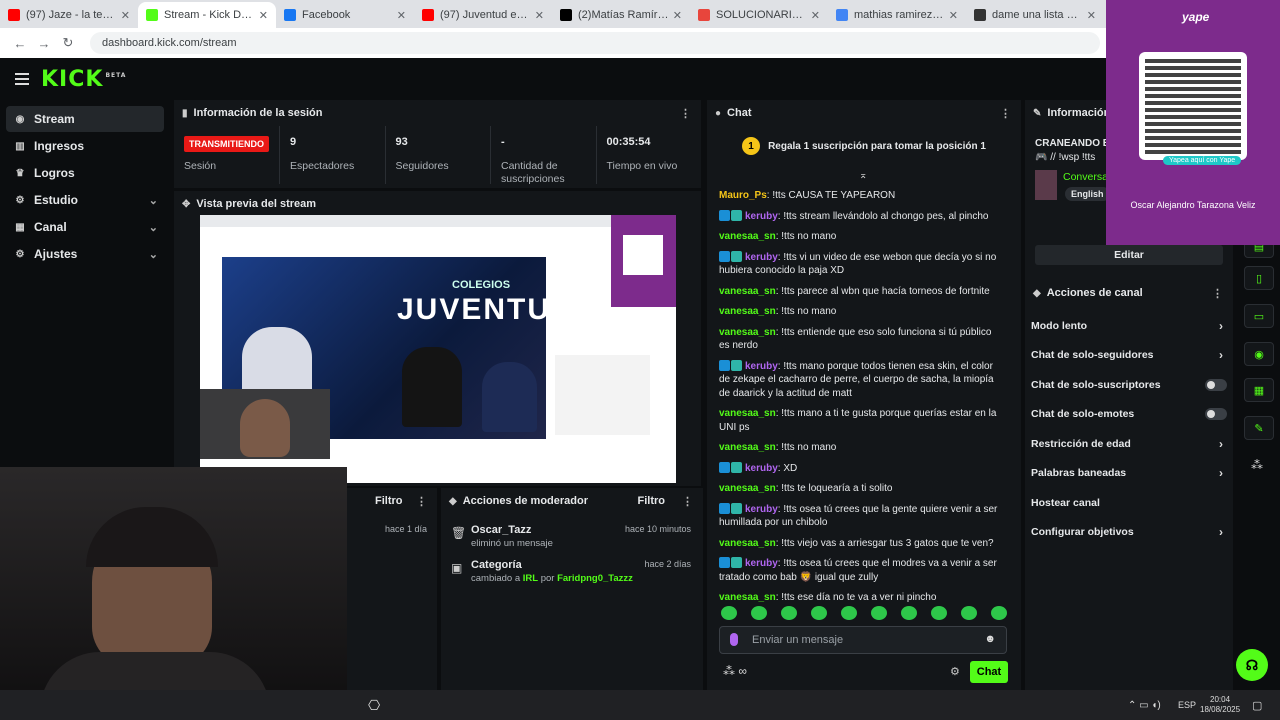 This screenshot has height=720, width=1280. I want to click on browser-tab: (97) Jaze - la terminal ✕, so click(69, 15).